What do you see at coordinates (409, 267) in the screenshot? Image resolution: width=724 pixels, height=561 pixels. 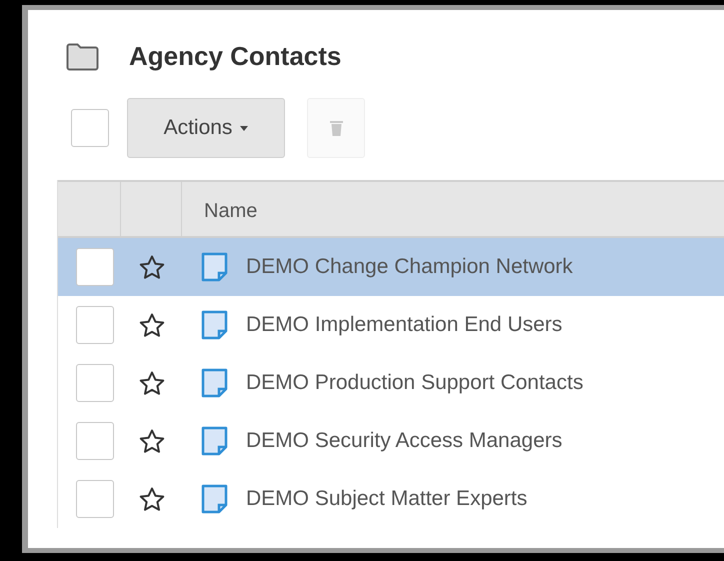 I see `list-name: DEMO Change Champion Network` at bounding box center [409, 267].